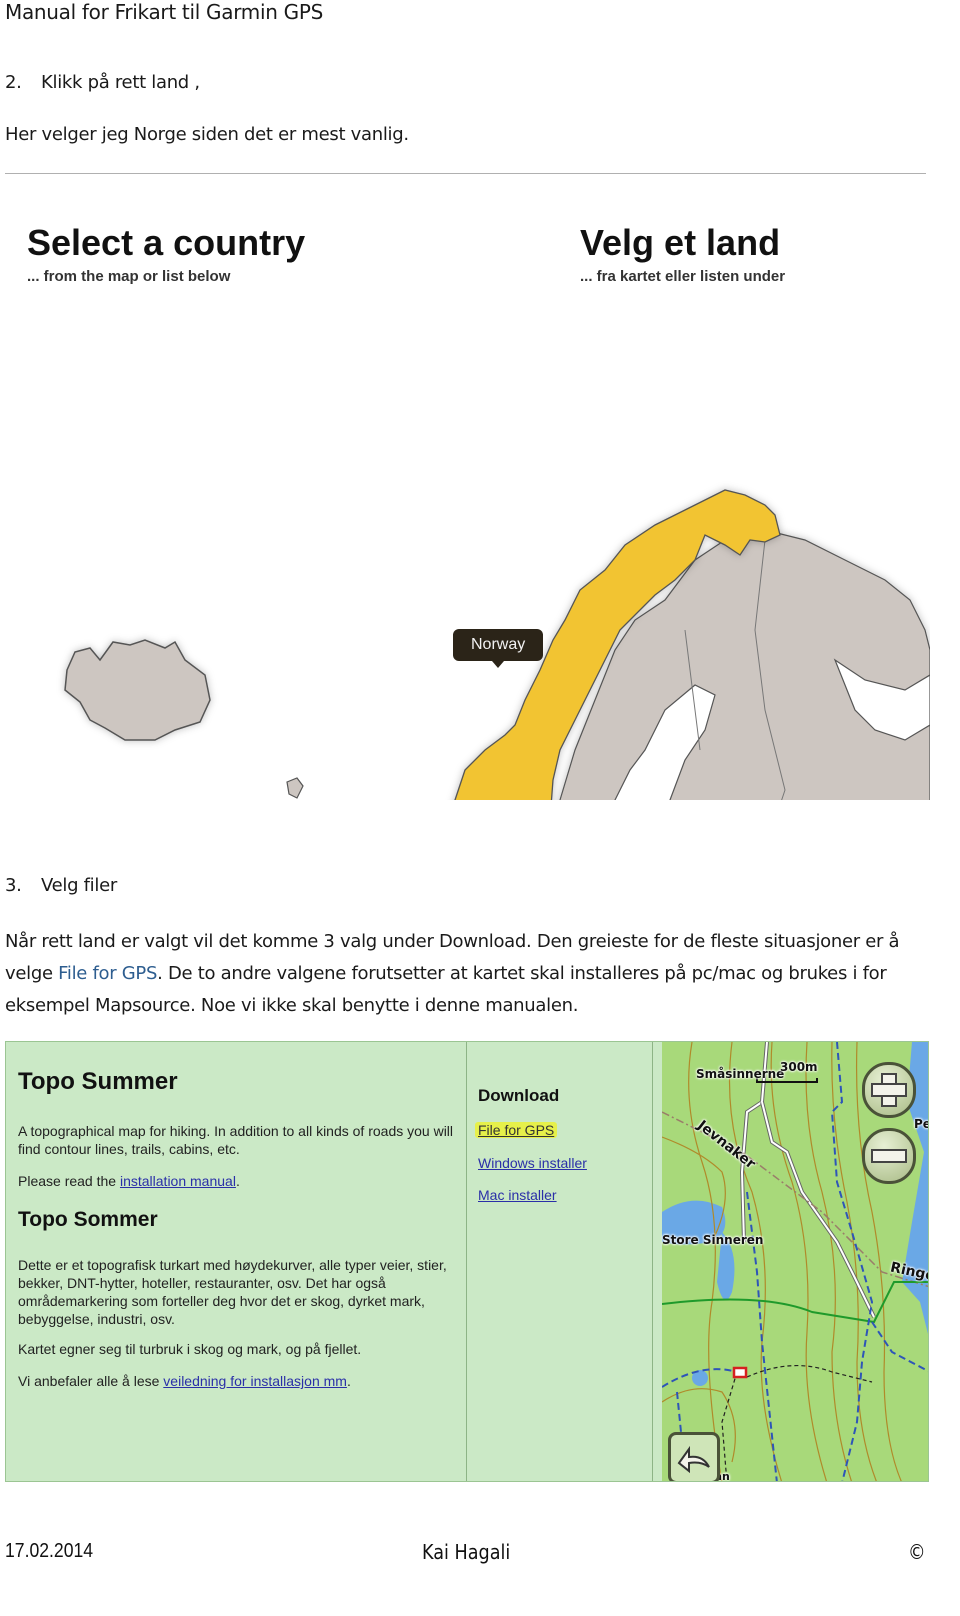 The height and width of the screenshot is (1616, 960). I want to click on cabin-icon, so click(740, 1372).